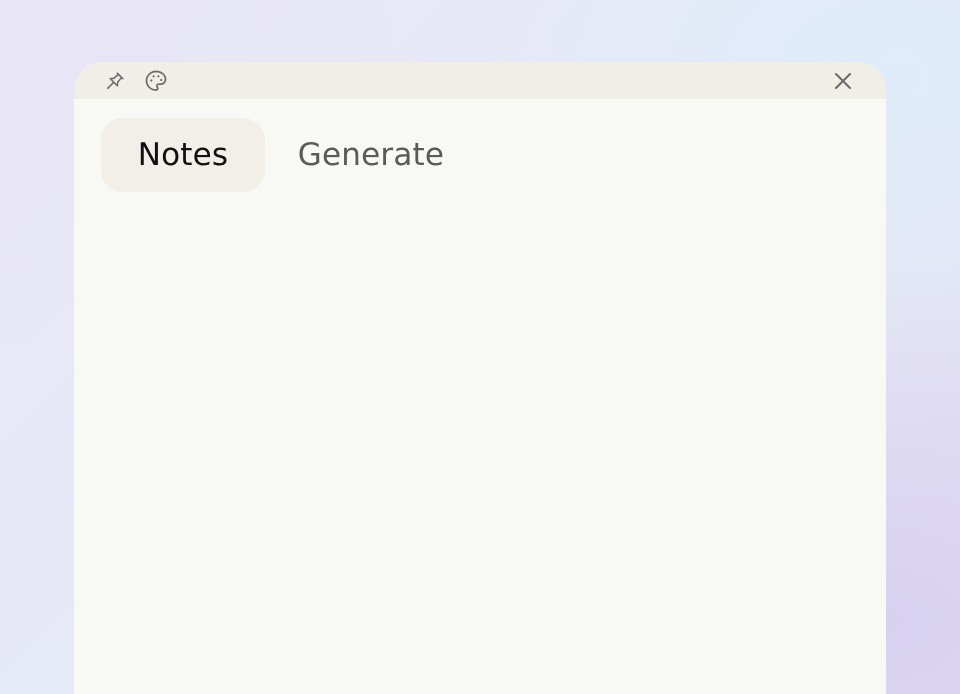 The width and height of the screenshot is (960, 694). What do you see at coordinates (843, 81) in the screenshot?
I see `close-icon` at bounding box center [843, 81].